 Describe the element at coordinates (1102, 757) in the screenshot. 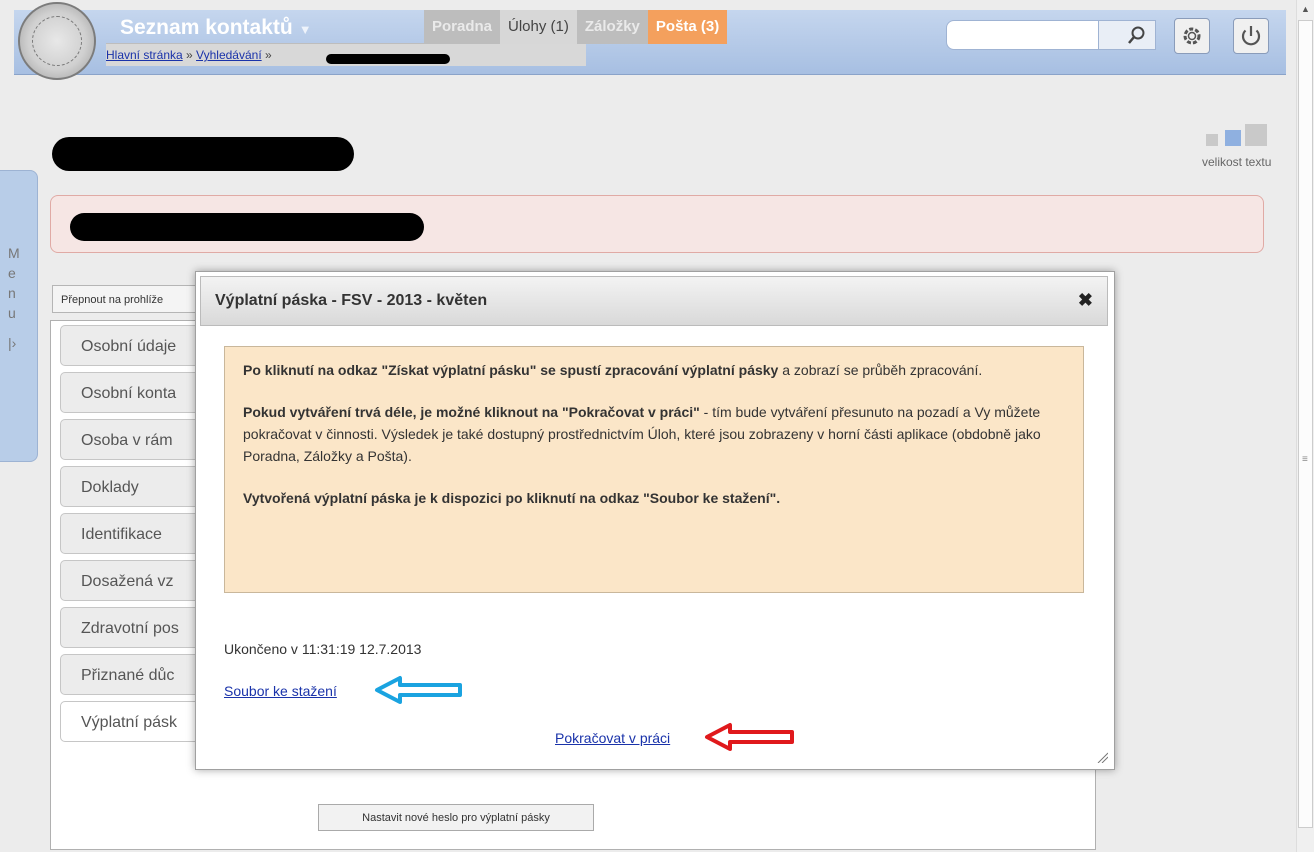

I see `resize-grip-icon` at that location.